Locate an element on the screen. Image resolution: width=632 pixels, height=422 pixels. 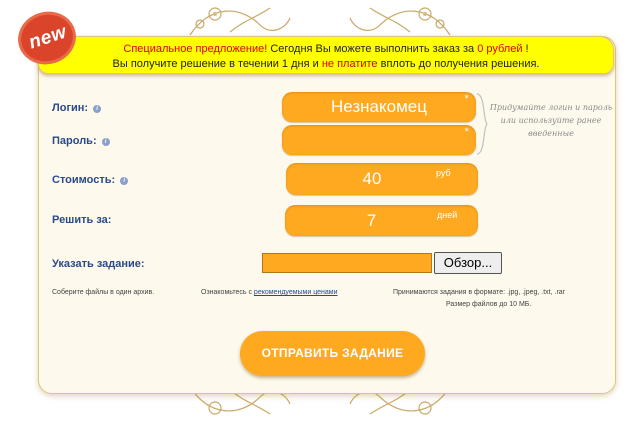
cost-label: Стоимость: is located at coordinates (84, 180).